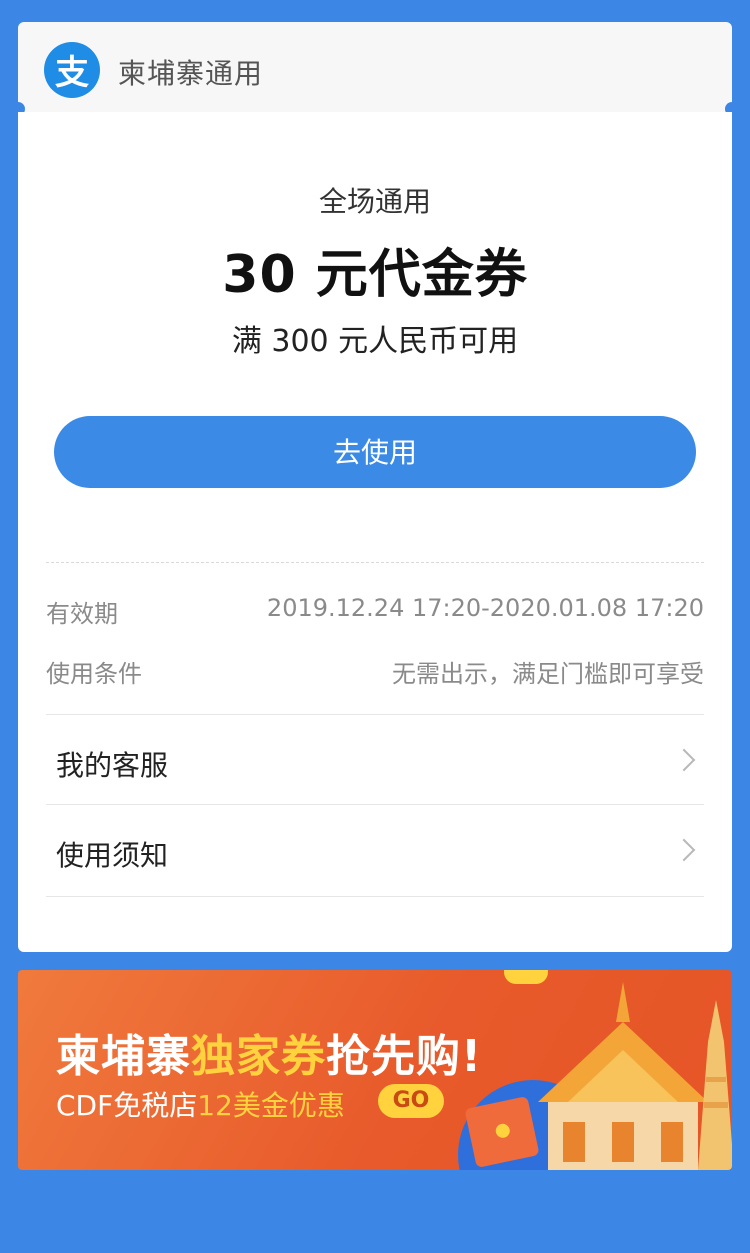  I want to click on terms-label: 使用条件, so click(94, 674).